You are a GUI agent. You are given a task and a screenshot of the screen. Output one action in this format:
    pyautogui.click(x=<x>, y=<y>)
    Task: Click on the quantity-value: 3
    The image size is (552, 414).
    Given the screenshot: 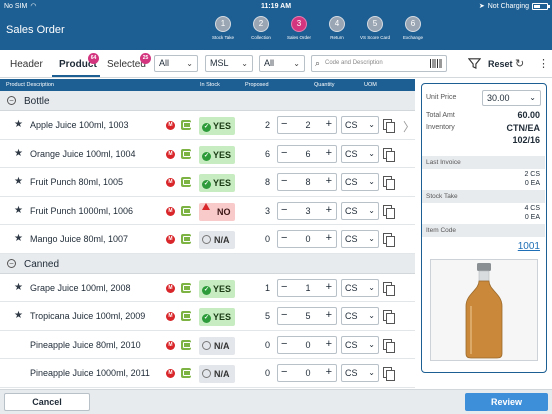 What is the action you would take?
    pyautogui.click(x=308, y=211)
    